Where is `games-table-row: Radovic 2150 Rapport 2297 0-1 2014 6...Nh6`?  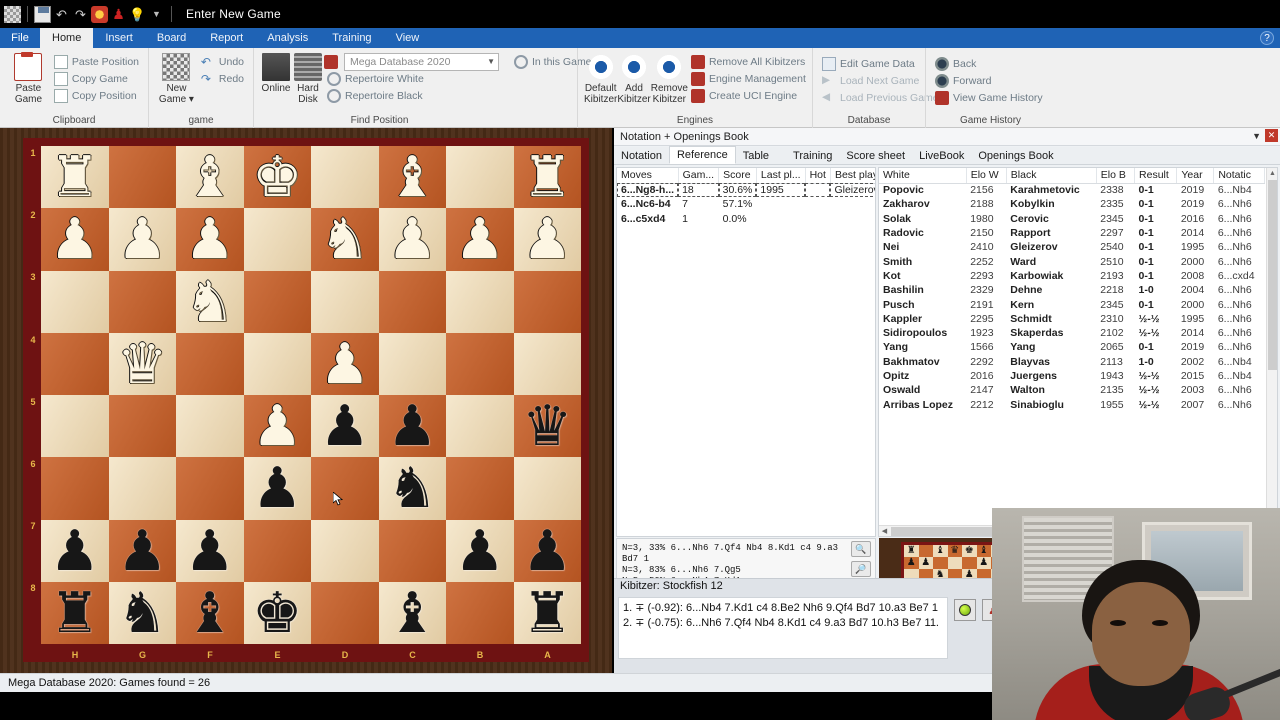
games-table-row: Radovic 2150 Rapport 2297 0-1 2014 6...Nh6 is located at coordinates (1072, 233).